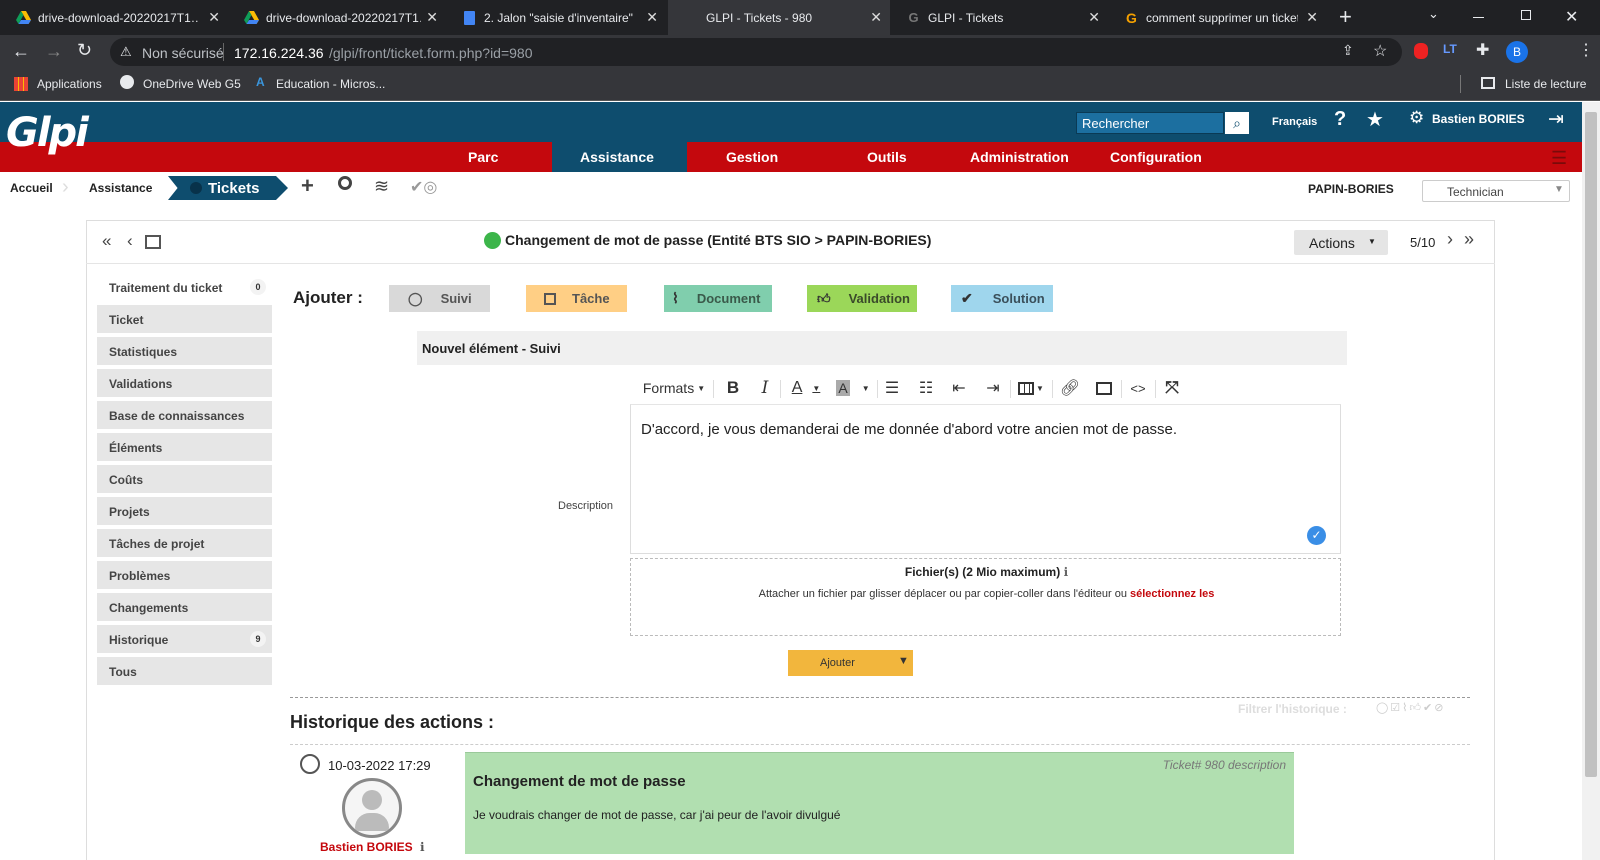 Image resolution: width=1600 pixels, height=860 pixels. Describe the element at coordinates (617, 157) in the screenshot. I see `menu-item-assistance: Assistance` at that location.